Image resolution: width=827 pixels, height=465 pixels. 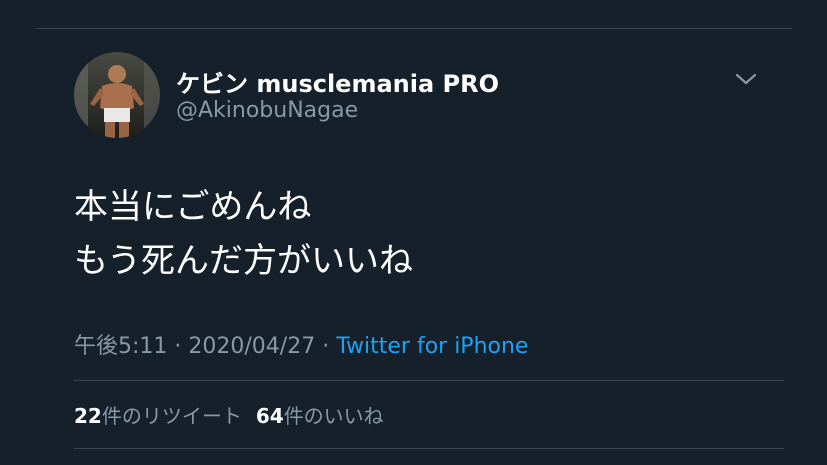 I want to click on like-label: 件のいいね, so click(x=333, y=416).